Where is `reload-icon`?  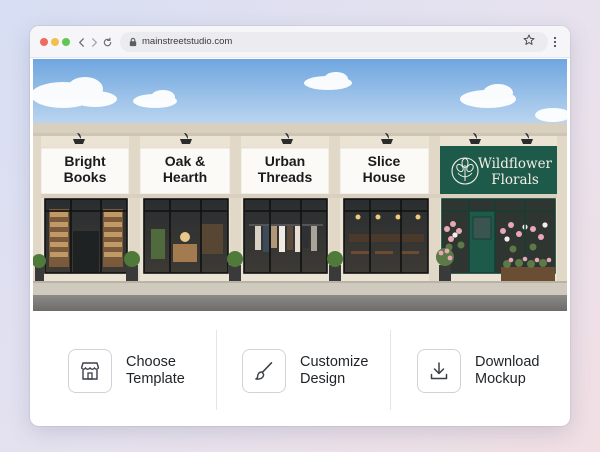
reload-icon is located at coordinates (107, 42).